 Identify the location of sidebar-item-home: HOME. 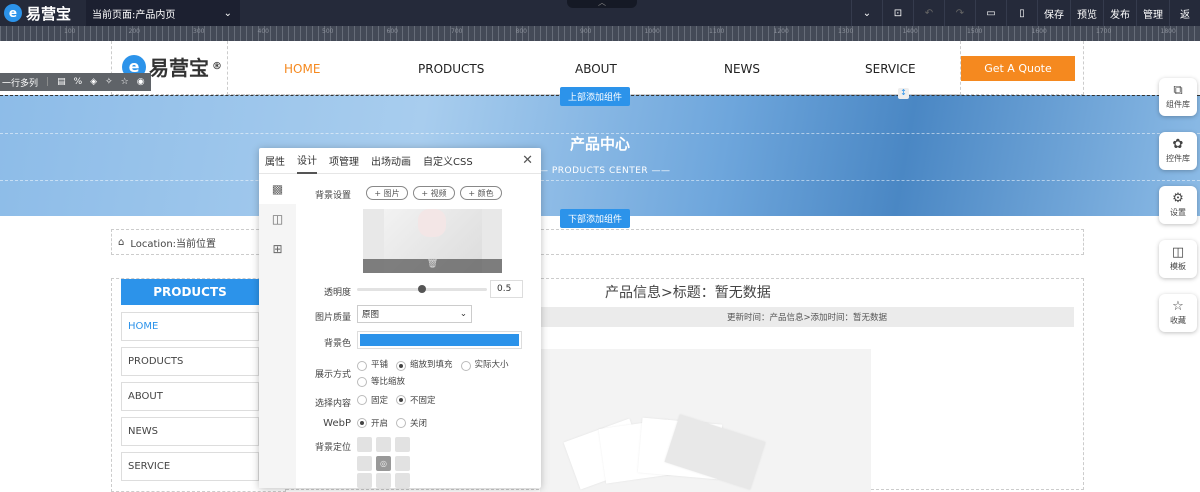
(190, 326).